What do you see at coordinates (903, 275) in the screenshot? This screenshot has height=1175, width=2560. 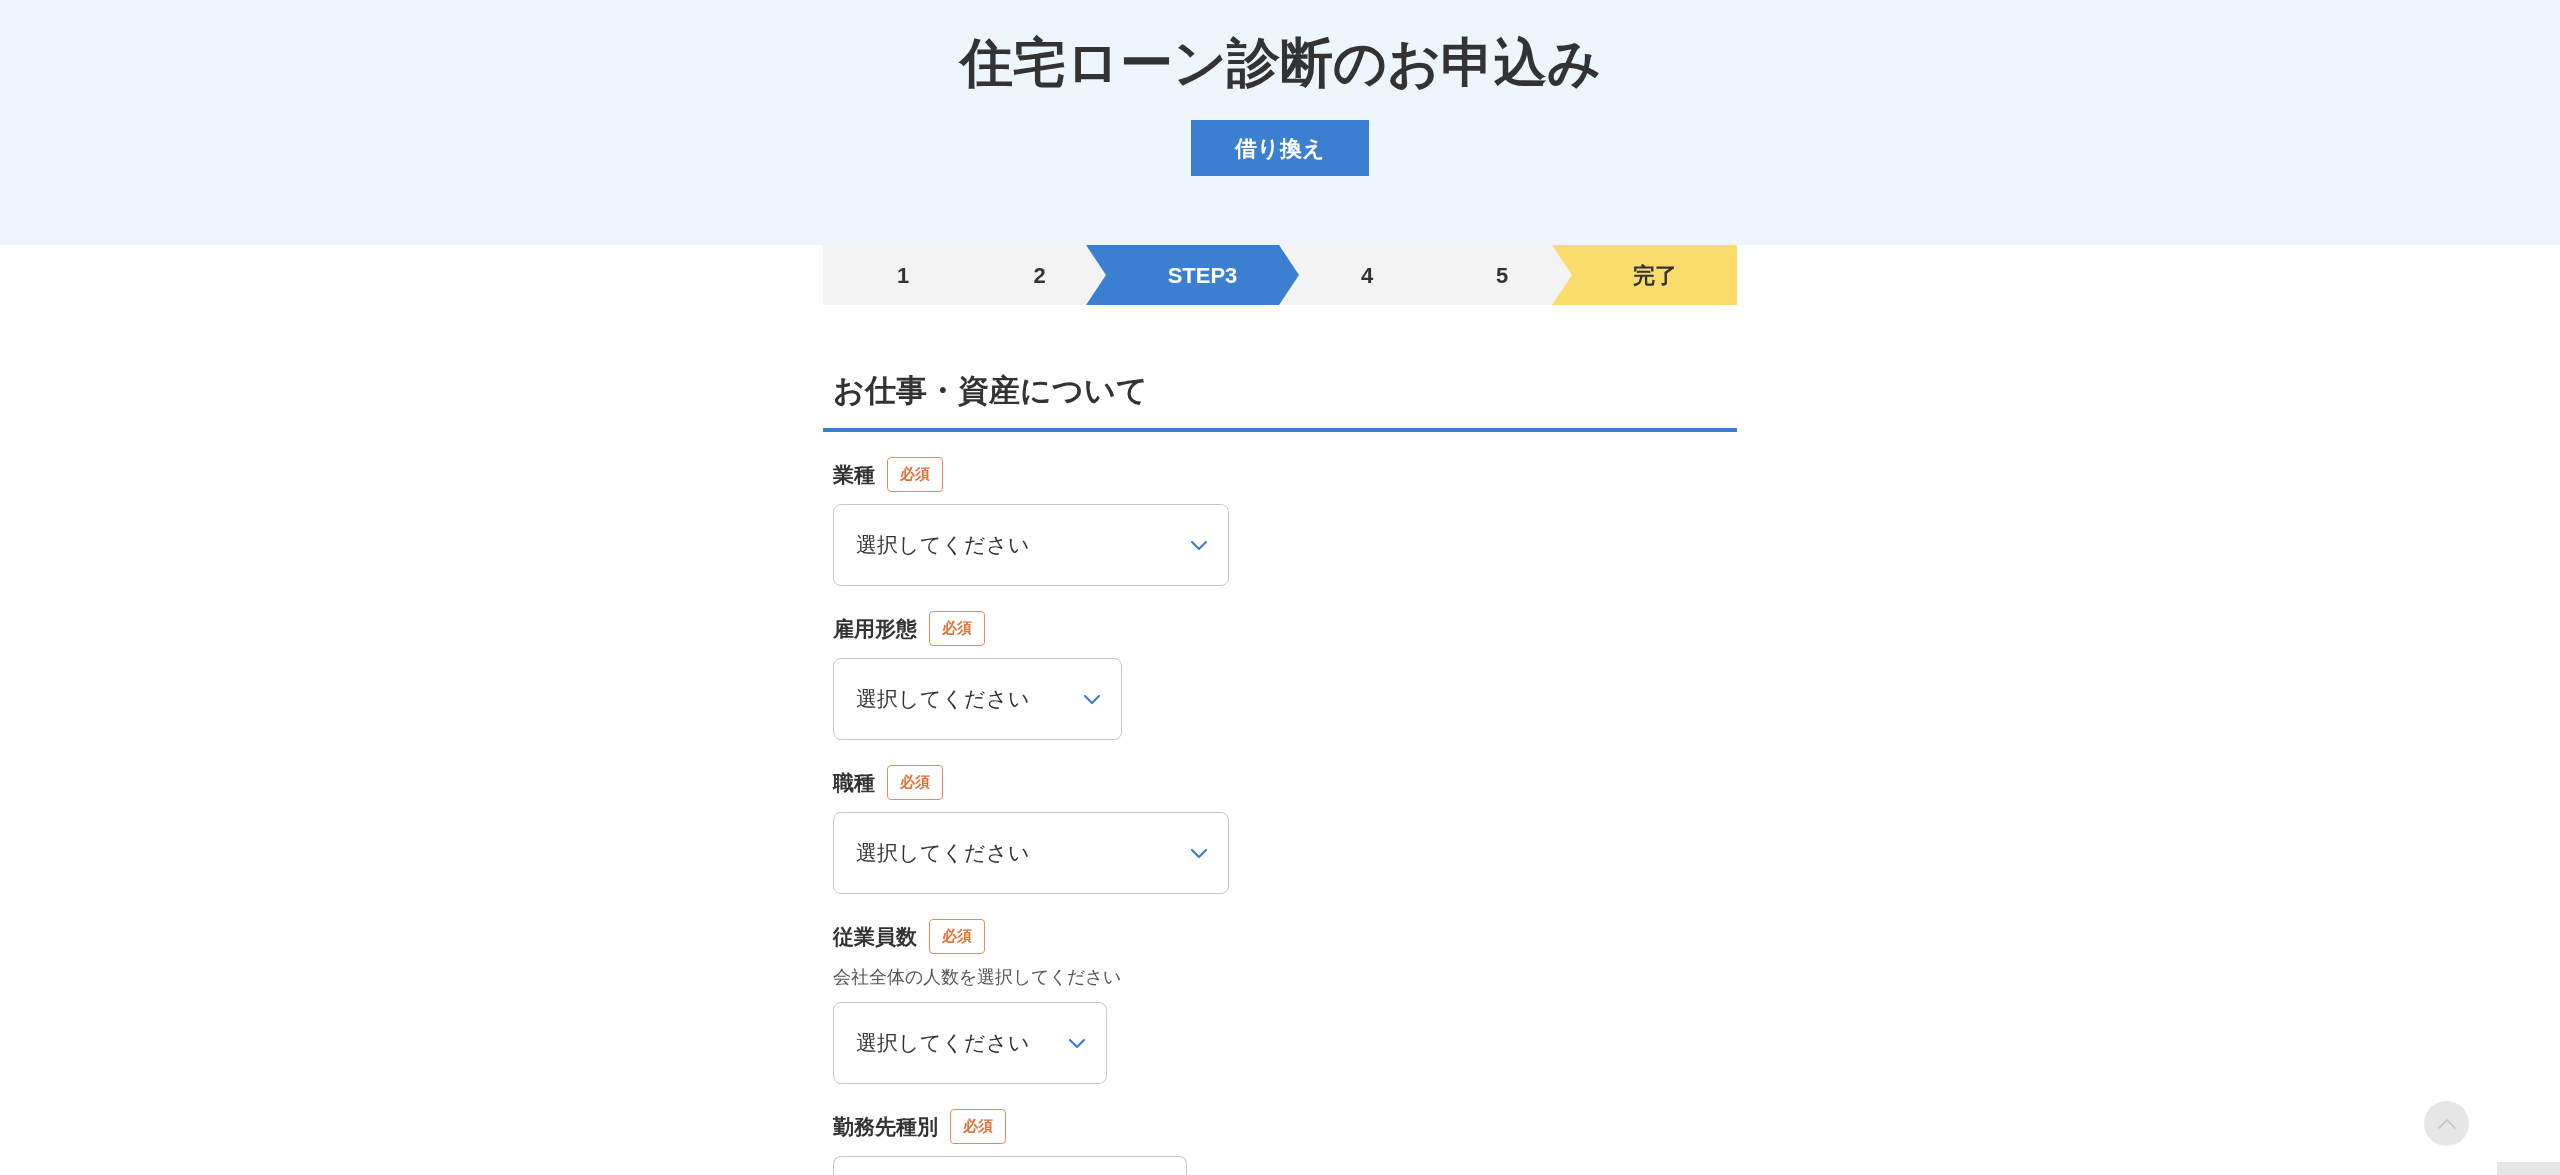 I see `progress-step: 1` at bounding box center [903, 275].